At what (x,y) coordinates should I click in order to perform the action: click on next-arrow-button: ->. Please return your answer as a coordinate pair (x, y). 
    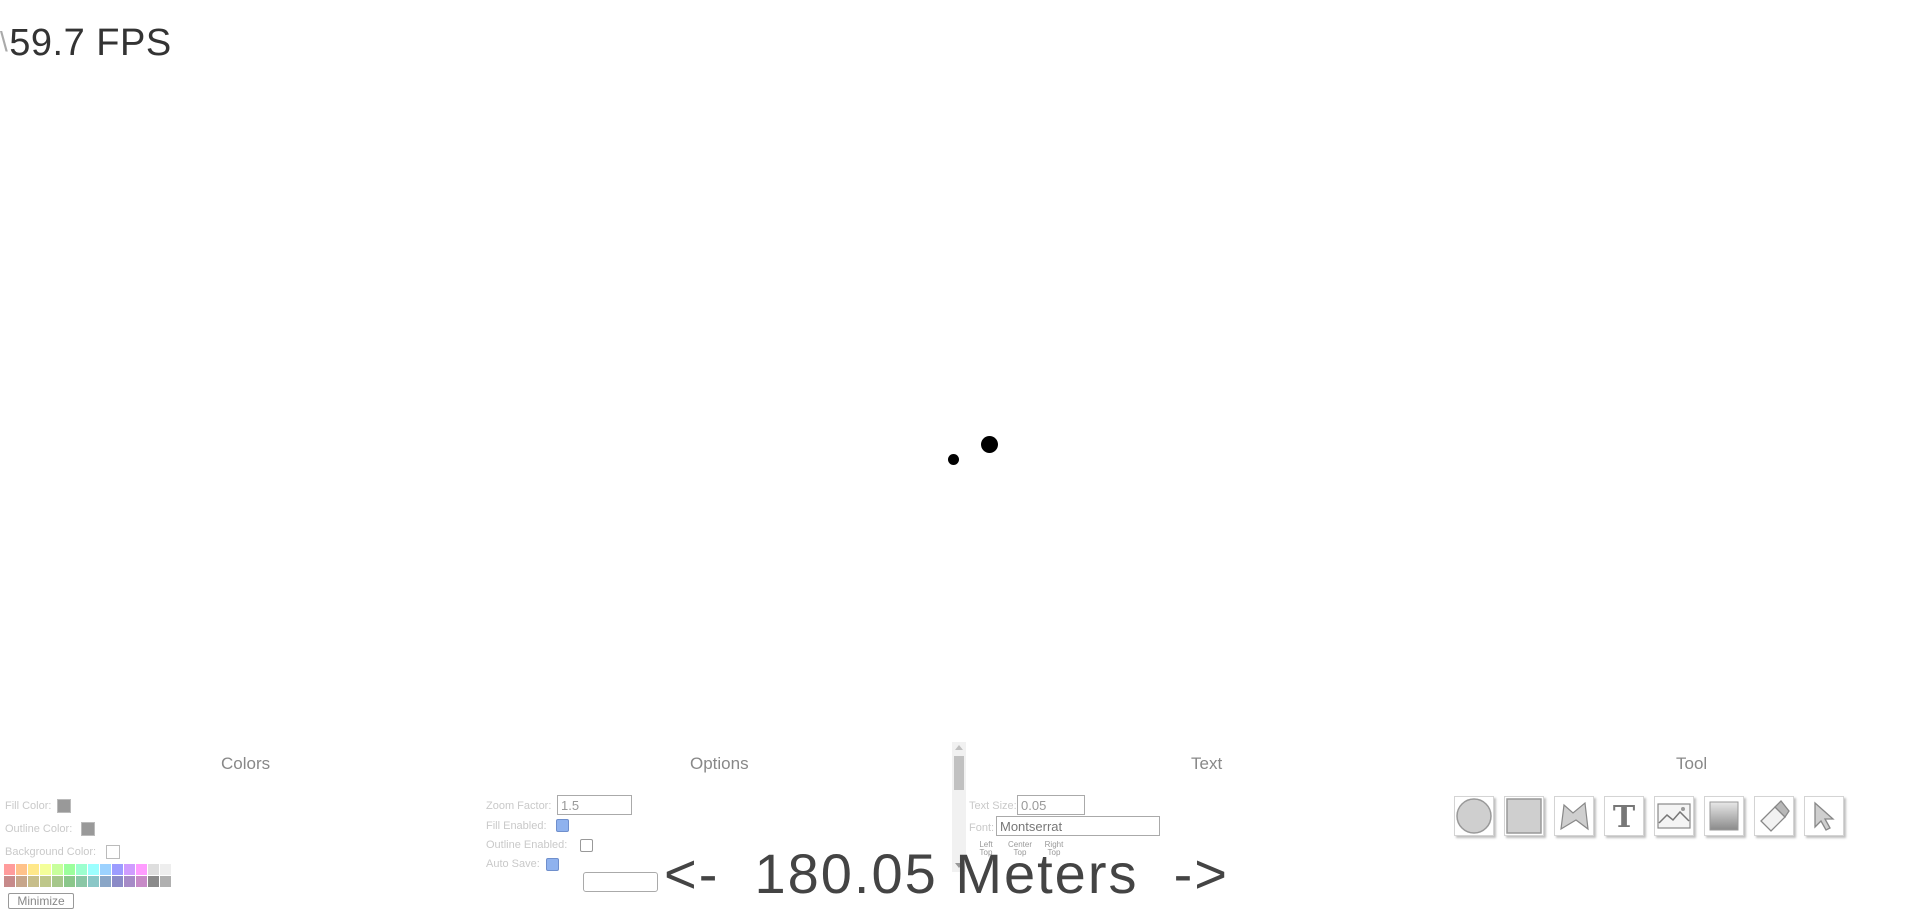
    Looking at the image, I should click on (1201, 873).